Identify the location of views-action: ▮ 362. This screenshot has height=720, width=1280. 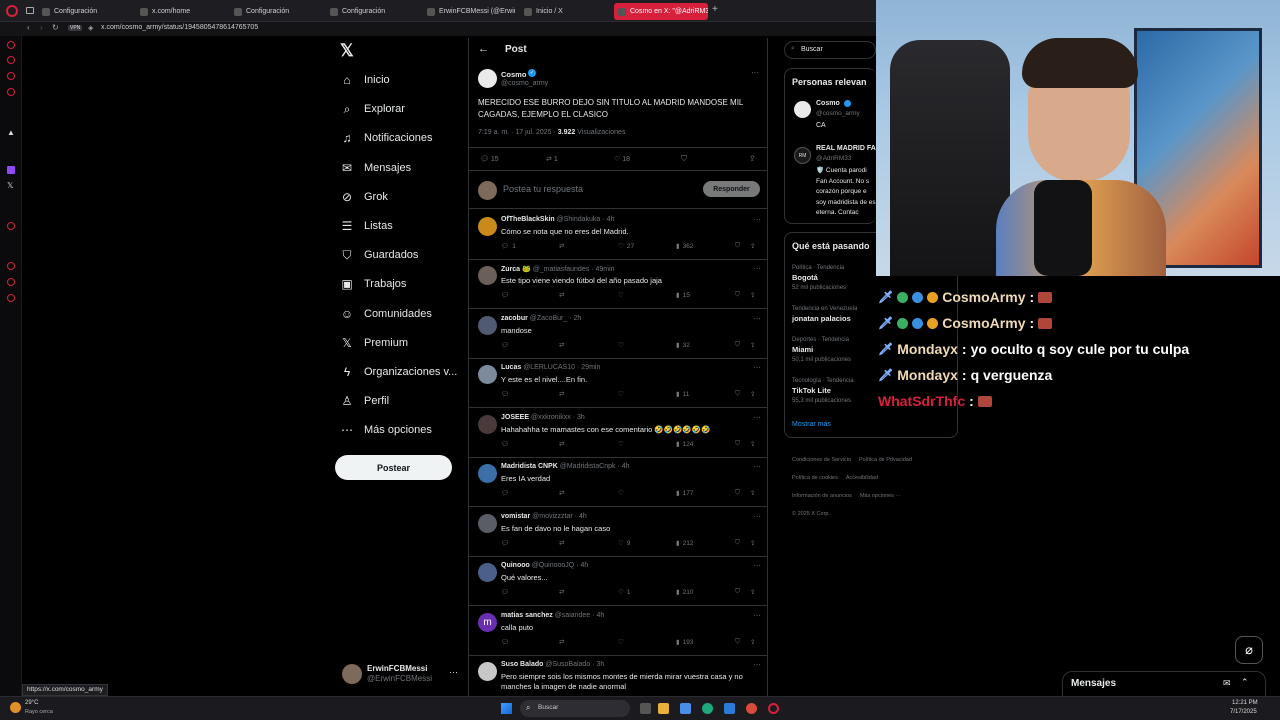
(684, 246).